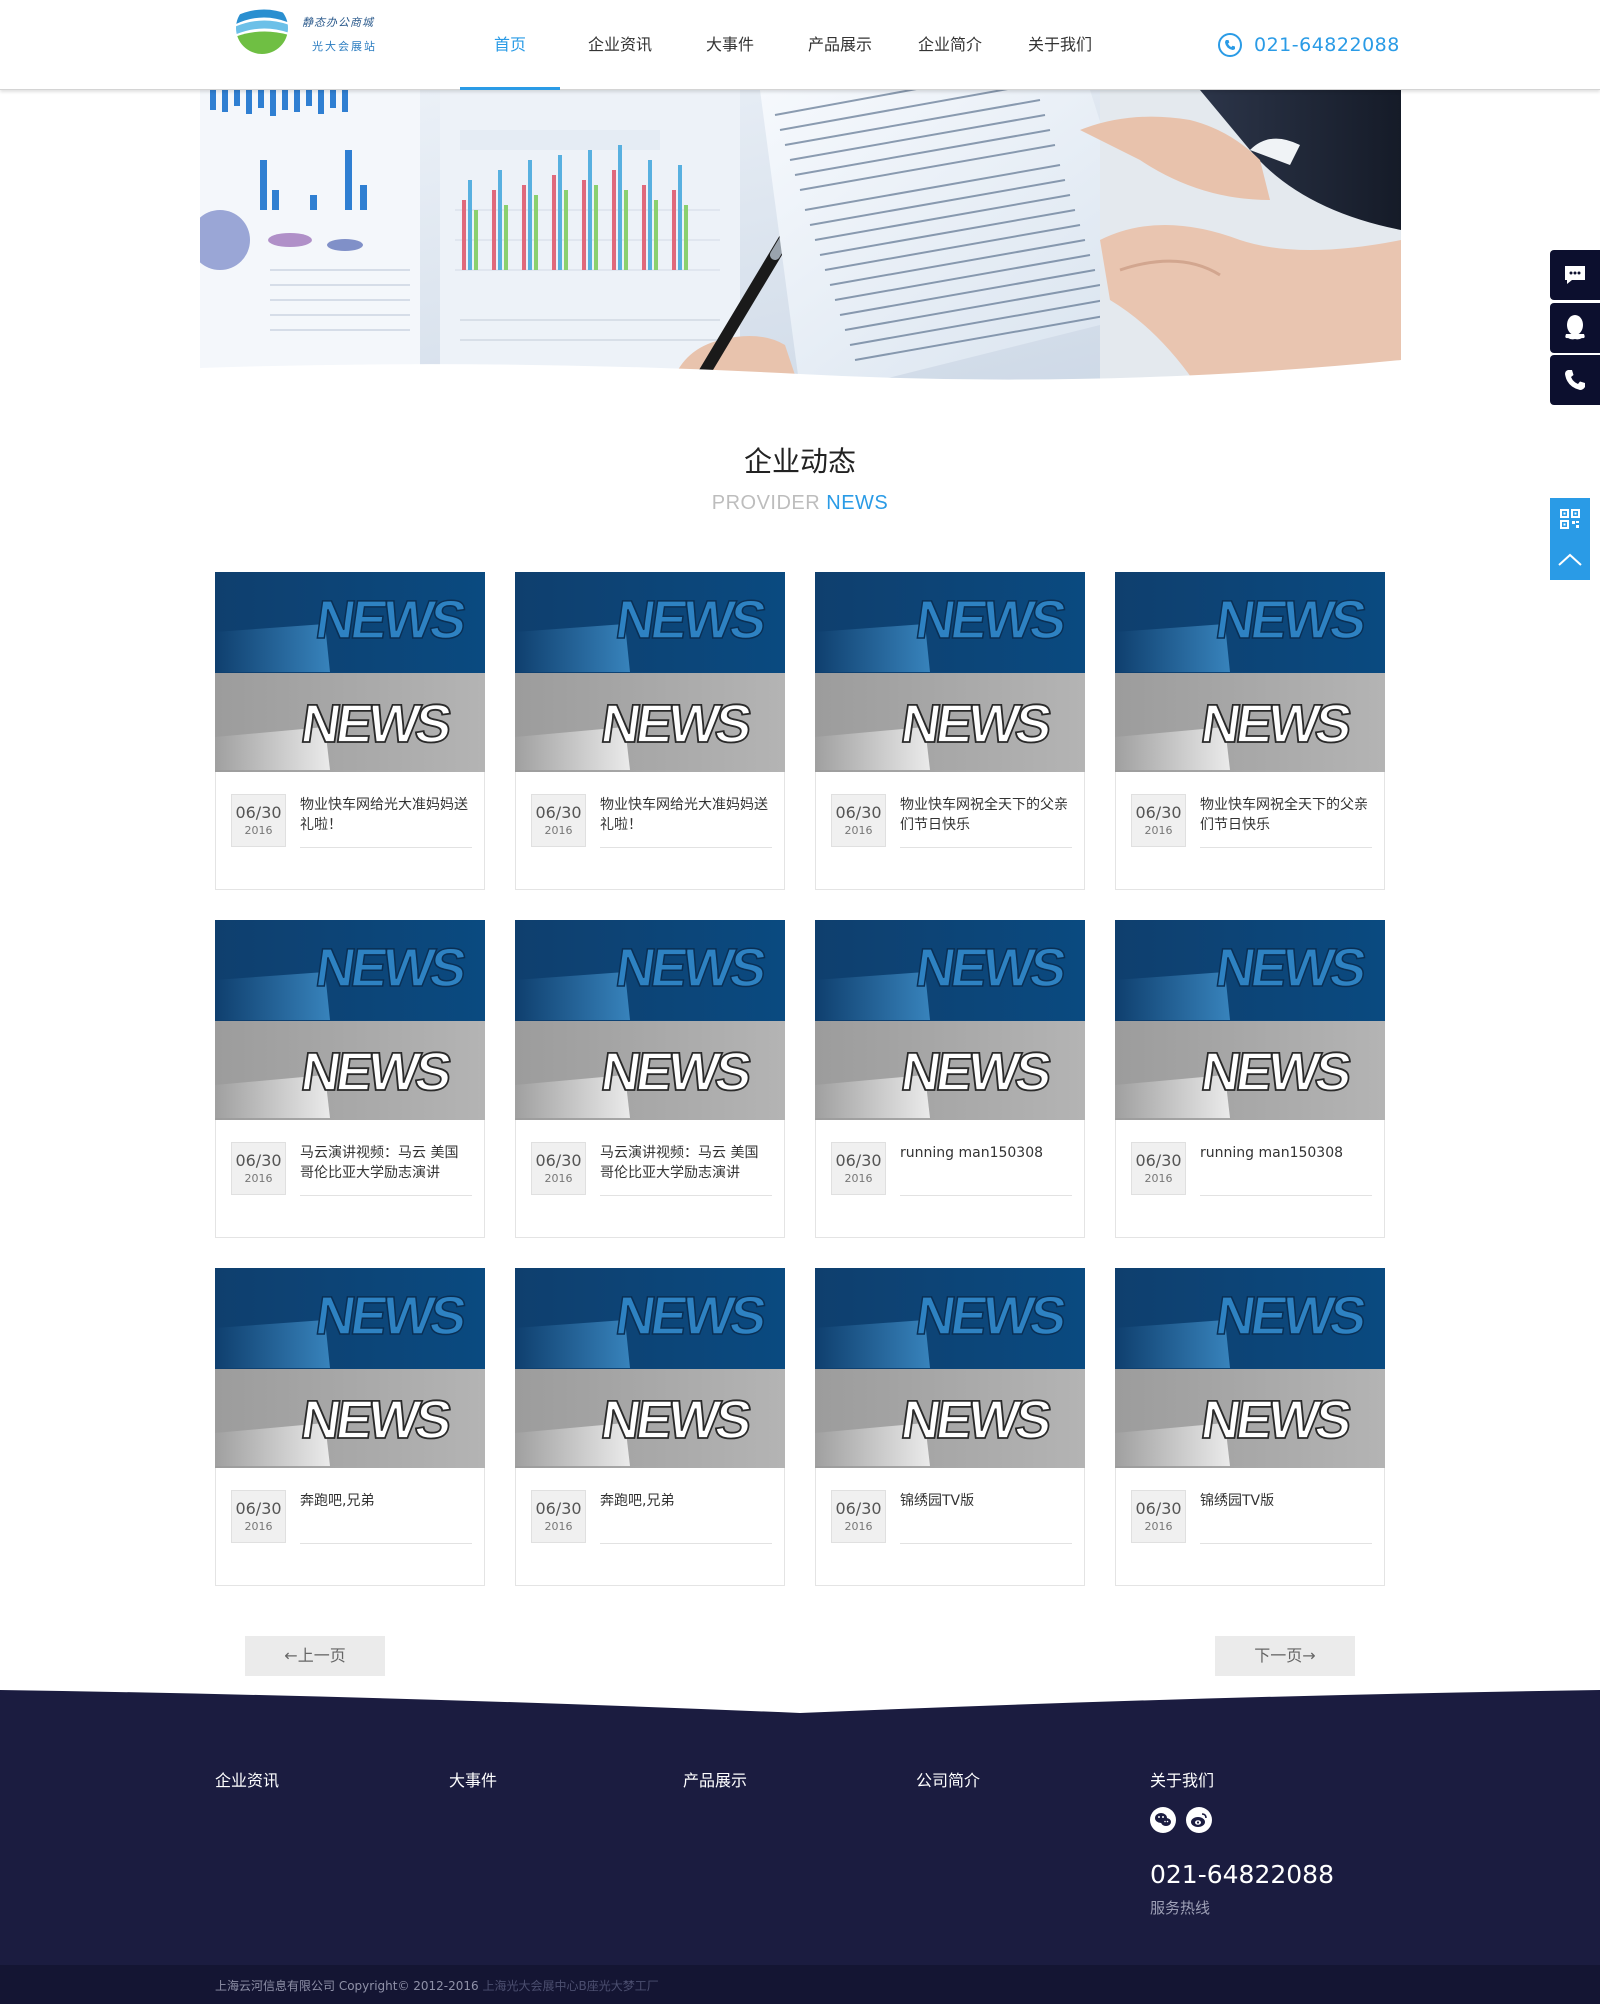 The width and height of the screenshot is (1600, 2004). Describe the element at coordinates (247, 1779) in the screenshot. I see `footer-link-enterprise-news: 企业资讯` at that location.